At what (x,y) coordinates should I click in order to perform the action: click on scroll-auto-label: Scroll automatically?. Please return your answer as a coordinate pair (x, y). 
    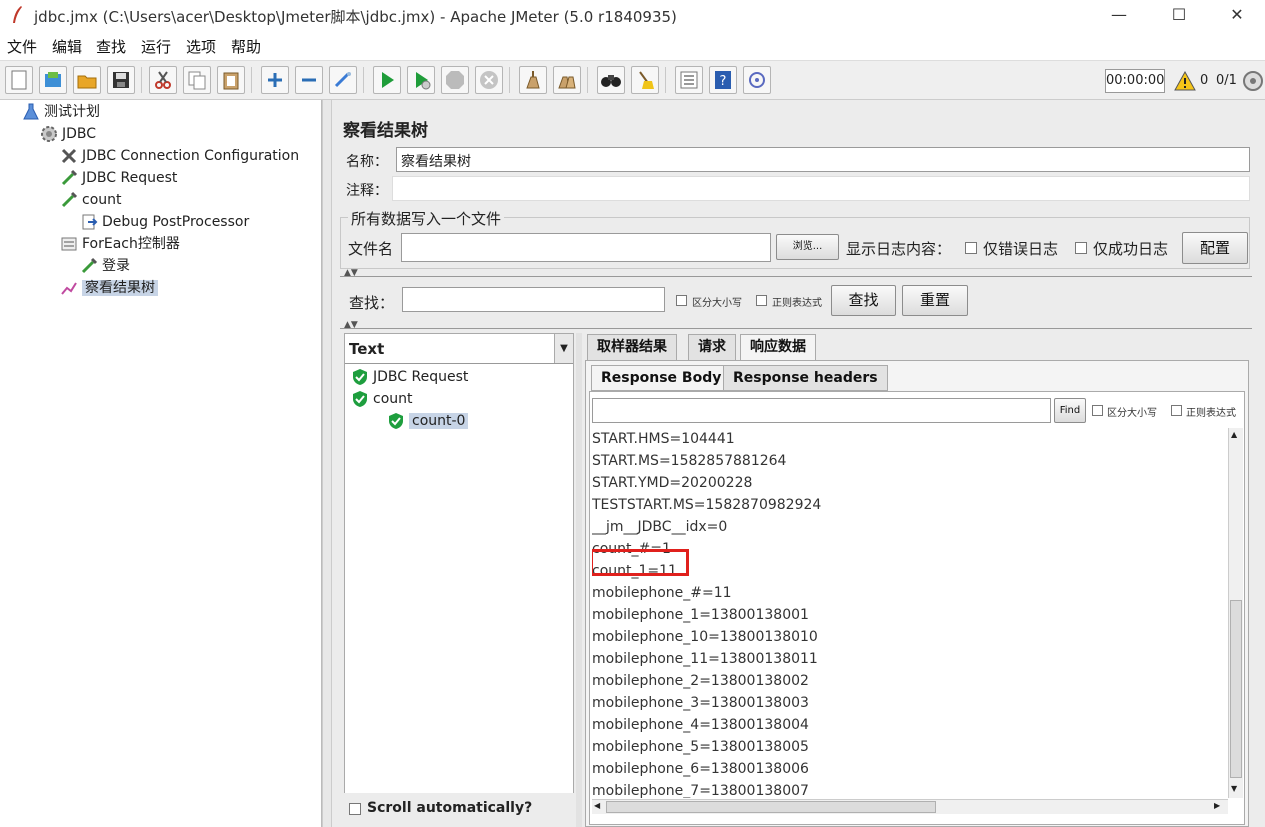
    Looking at the image, I should click on (450, 808).